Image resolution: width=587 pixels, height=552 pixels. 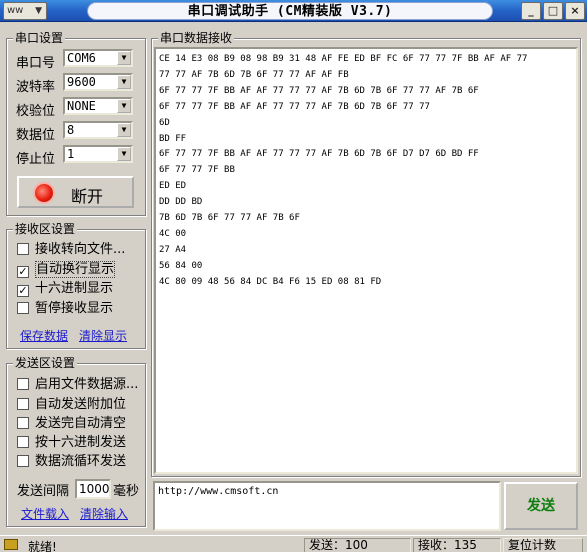 What do you see at coordinates (229, 218) in the screenshot?
I see `receive-data-line: 7B 6D 7B 6F 77 77 AF 7B 6F` at bounding box center [229, 218].